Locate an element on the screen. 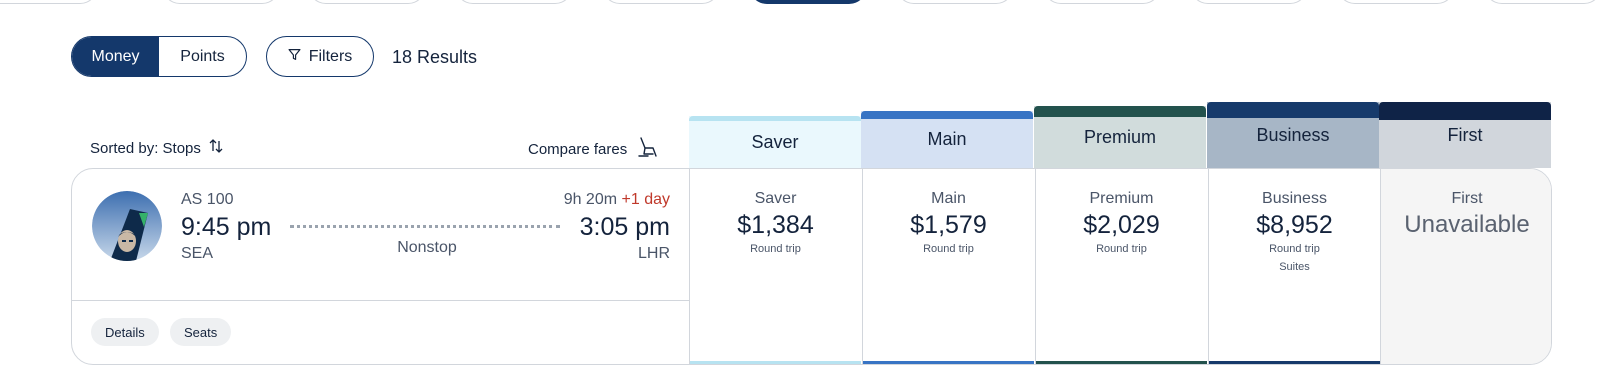 The width and height of the screenshot is (1600, 375). day-offset: +1 day is located at coordinates (645, 199).